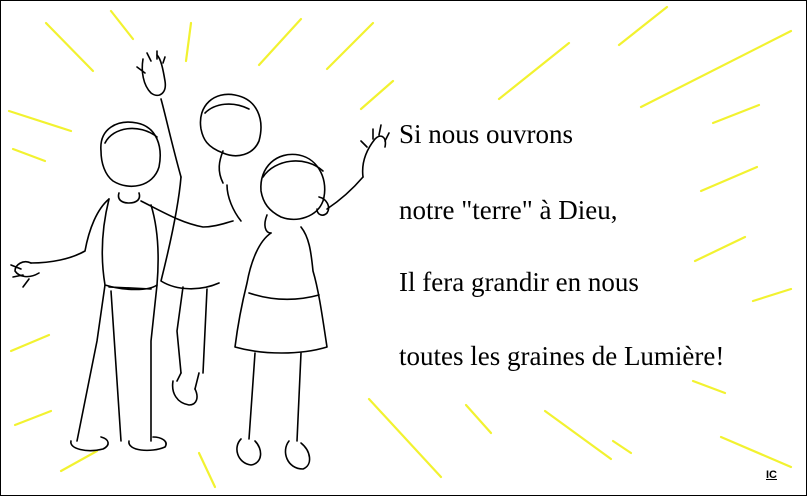 The image size is (807, 496). What do you see at coordinates (562, 356) in the screenshot?
I see `poem-line-4: toutes les graines de Lumière!` at bounding box center [562, 356].